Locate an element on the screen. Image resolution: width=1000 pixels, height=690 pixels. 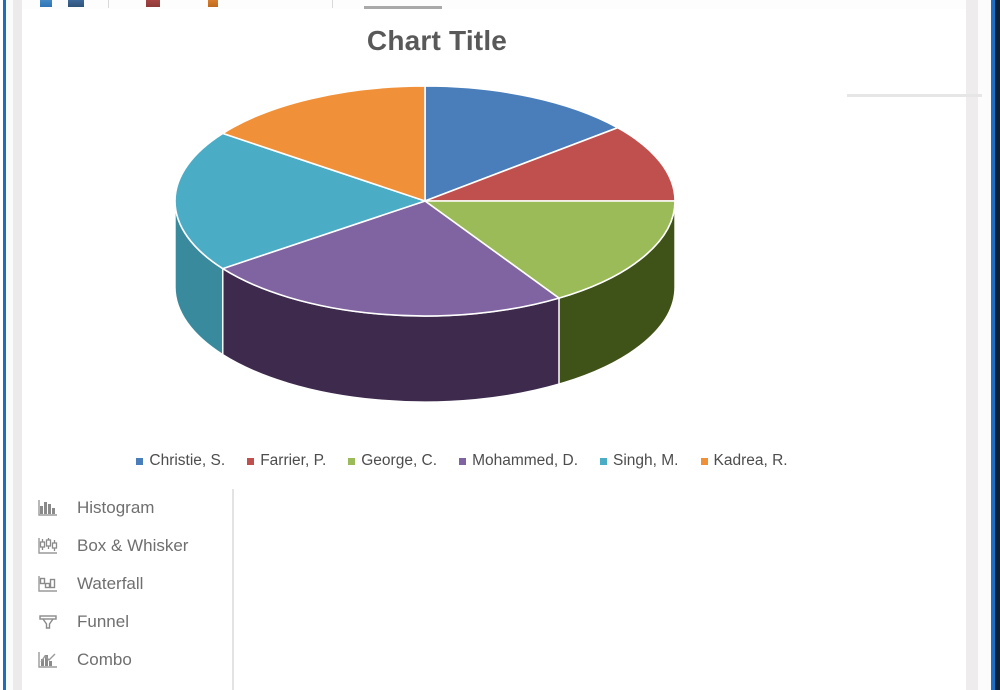
dialog-left-inner is located at coordinates (9, 345).